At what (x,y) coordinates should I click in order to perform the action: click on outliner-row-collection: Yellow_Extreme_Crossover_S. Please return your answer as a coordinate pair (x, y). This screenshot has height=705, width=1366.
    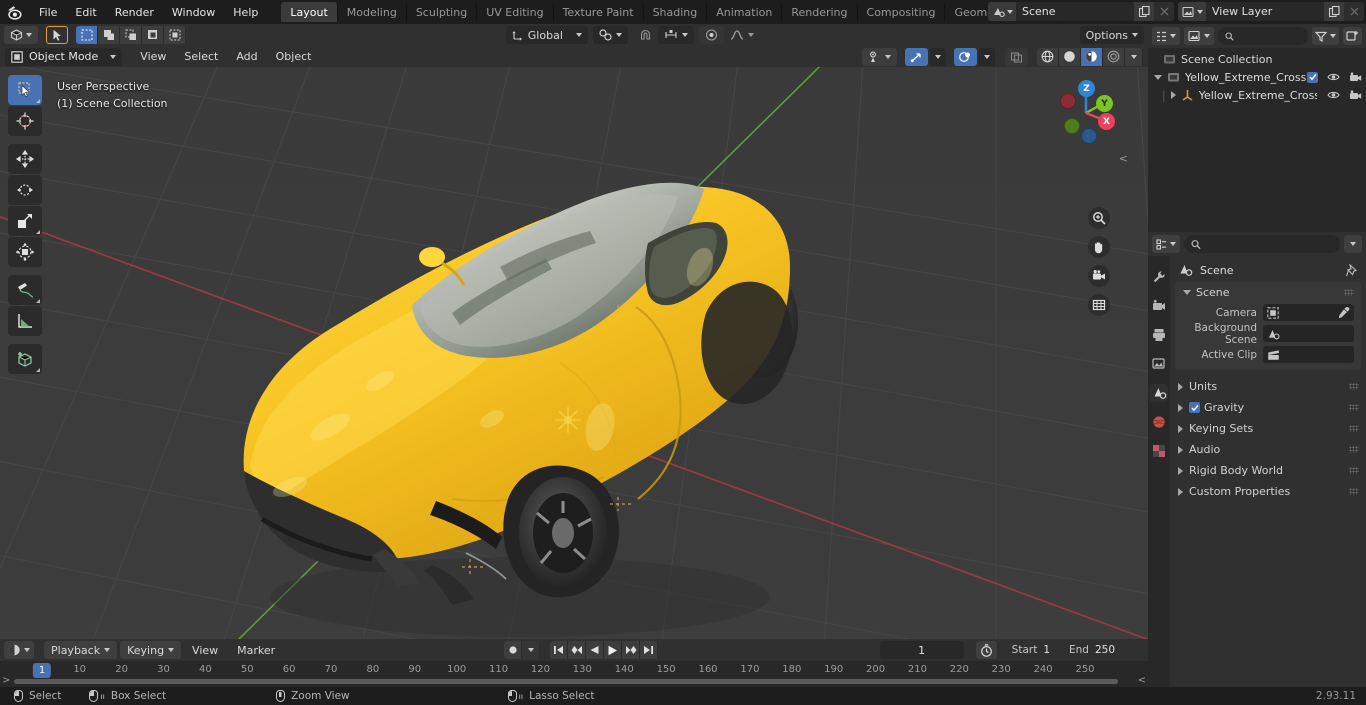
    Looking at the image, I should click on (1257, 77).